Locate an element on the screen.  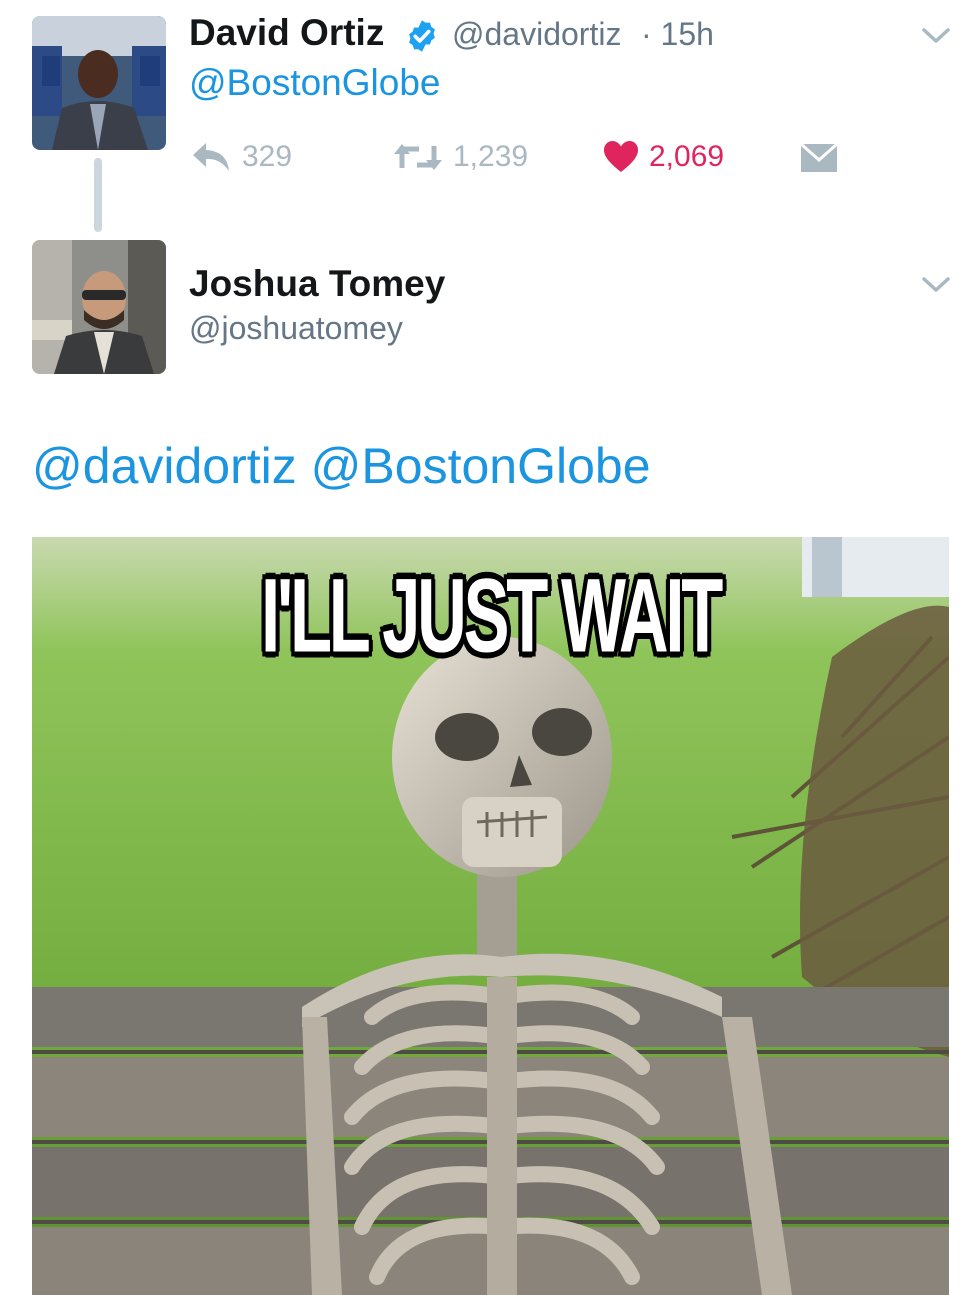
direct-message-button is located at coordinates (819, 158).